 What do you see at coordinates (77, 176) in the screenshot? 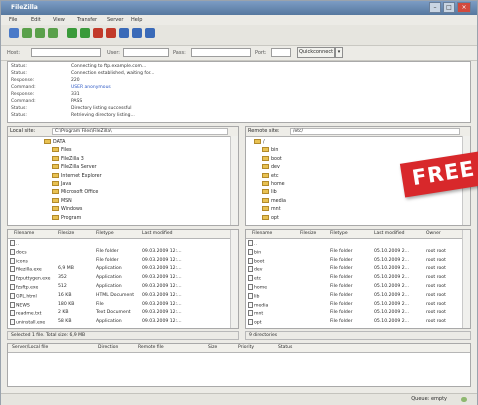
I see `tree-item: Internet Explorer` at bounding box center [77, 176].